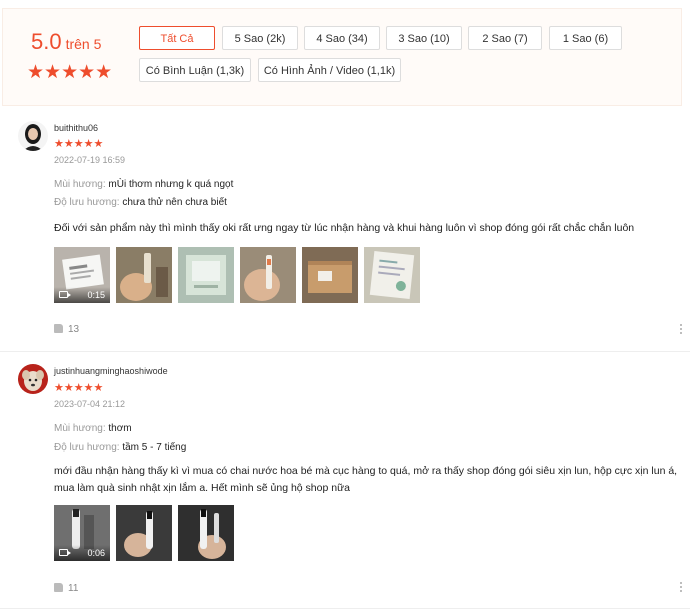  I want to click on filter-with-media-button: Có Hình Ảnh / Video (1,1k), so click(329, 70).